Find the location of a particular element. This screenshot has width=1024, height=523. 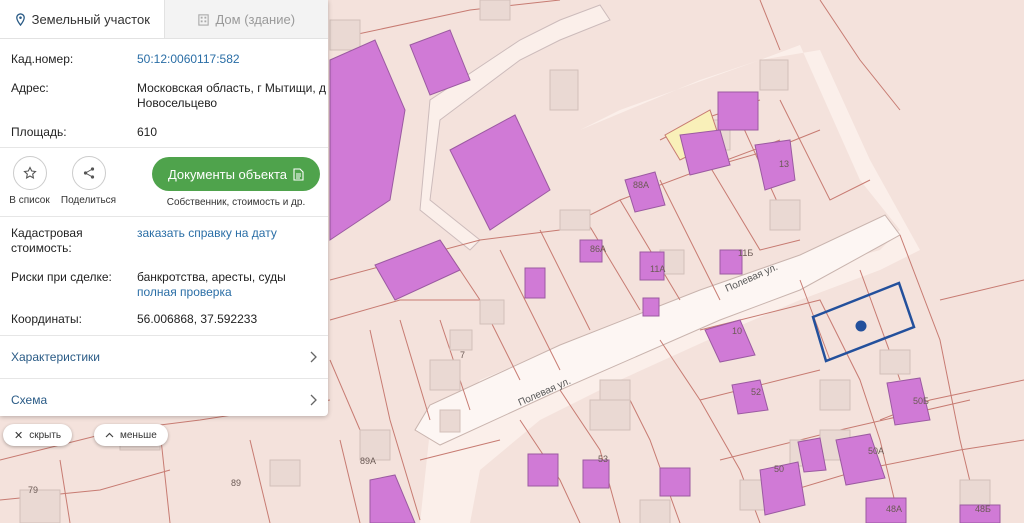

close-icon: ✕ is located at coordinates (19, 435).